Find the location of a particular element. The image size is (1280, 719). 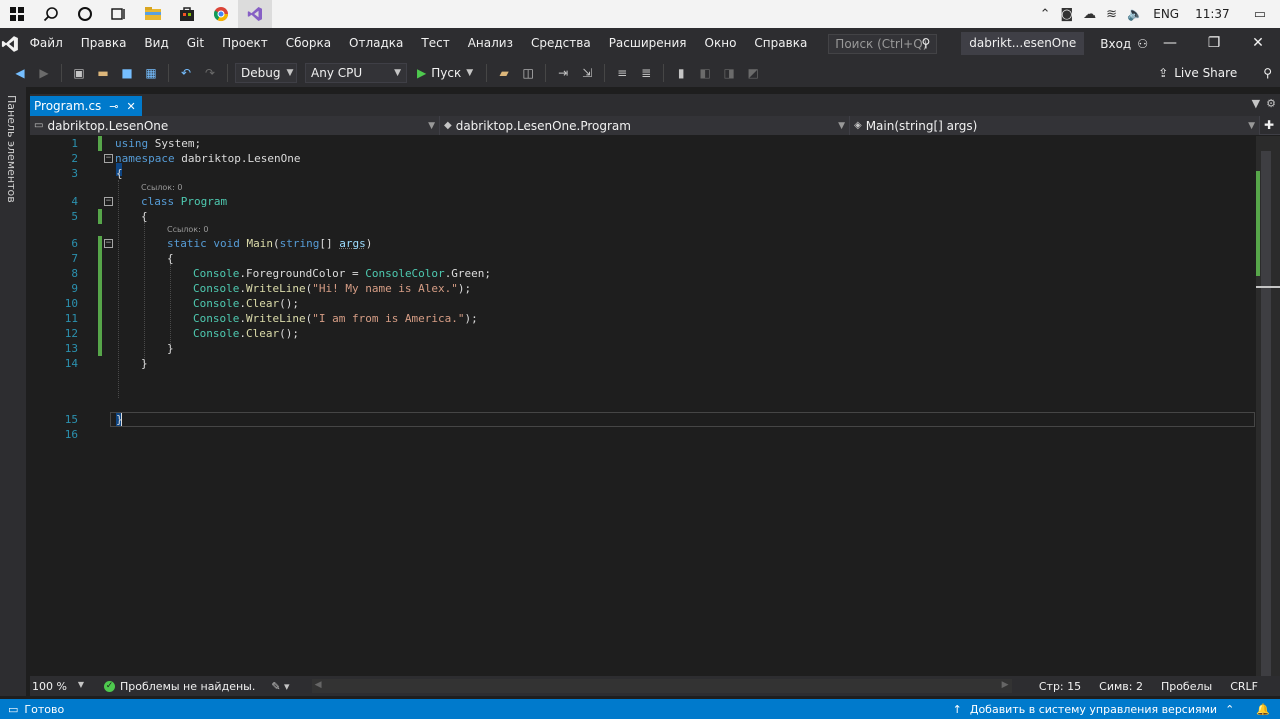

restore-icon: ❐ is located at coordinates (1214, 43).